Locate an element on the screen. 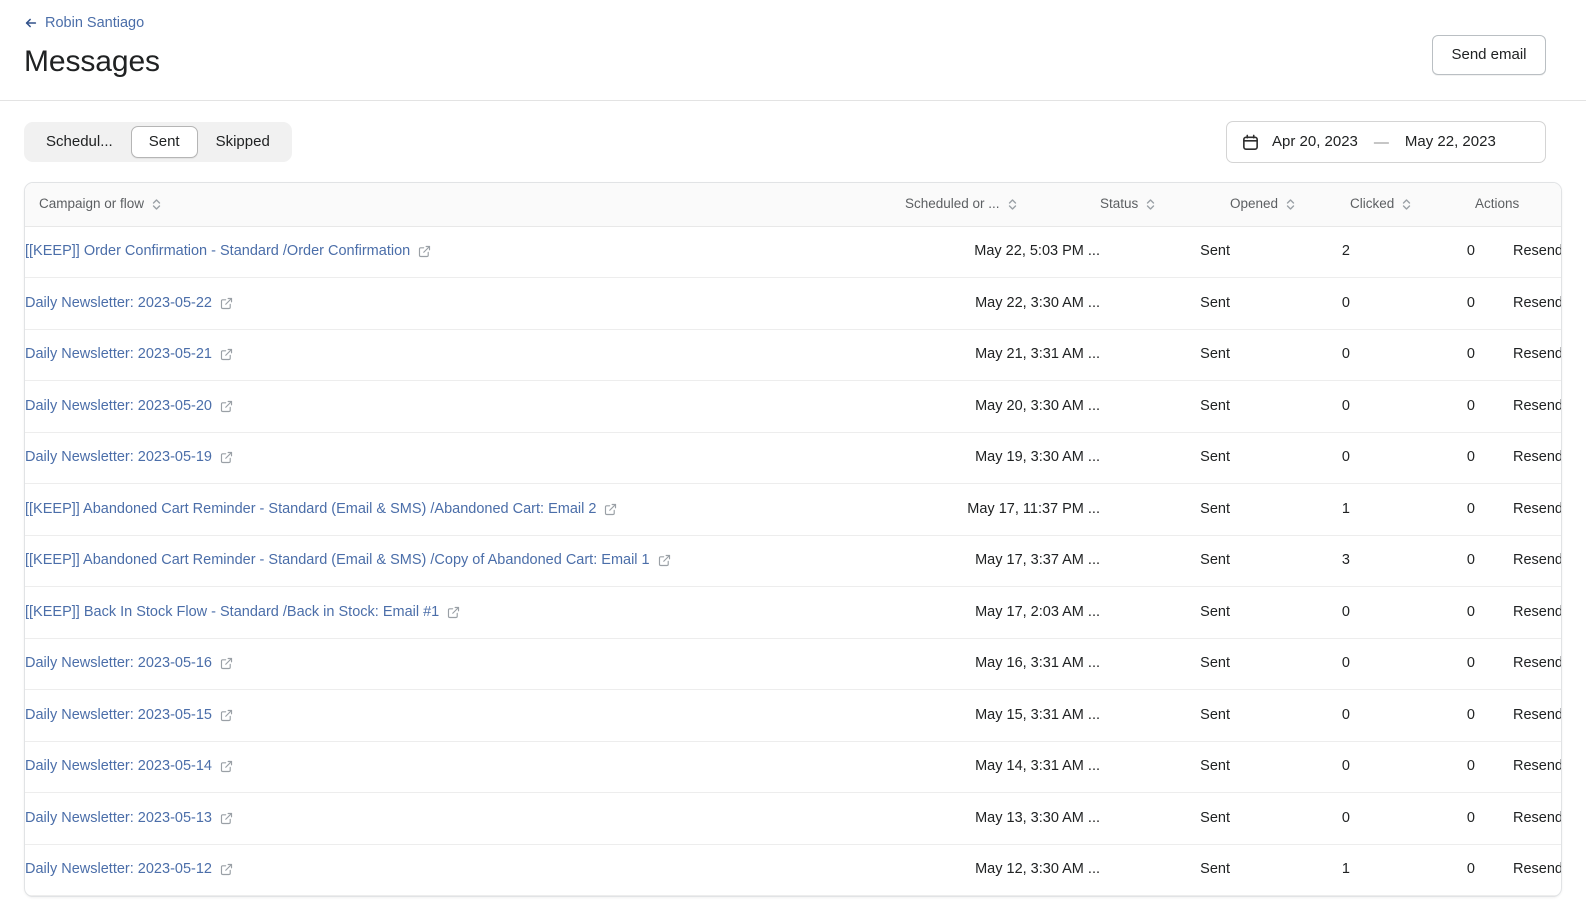 This screenshot has height=912, width=1586. cell-opened: 2 is located at coordinates (1290, 252).